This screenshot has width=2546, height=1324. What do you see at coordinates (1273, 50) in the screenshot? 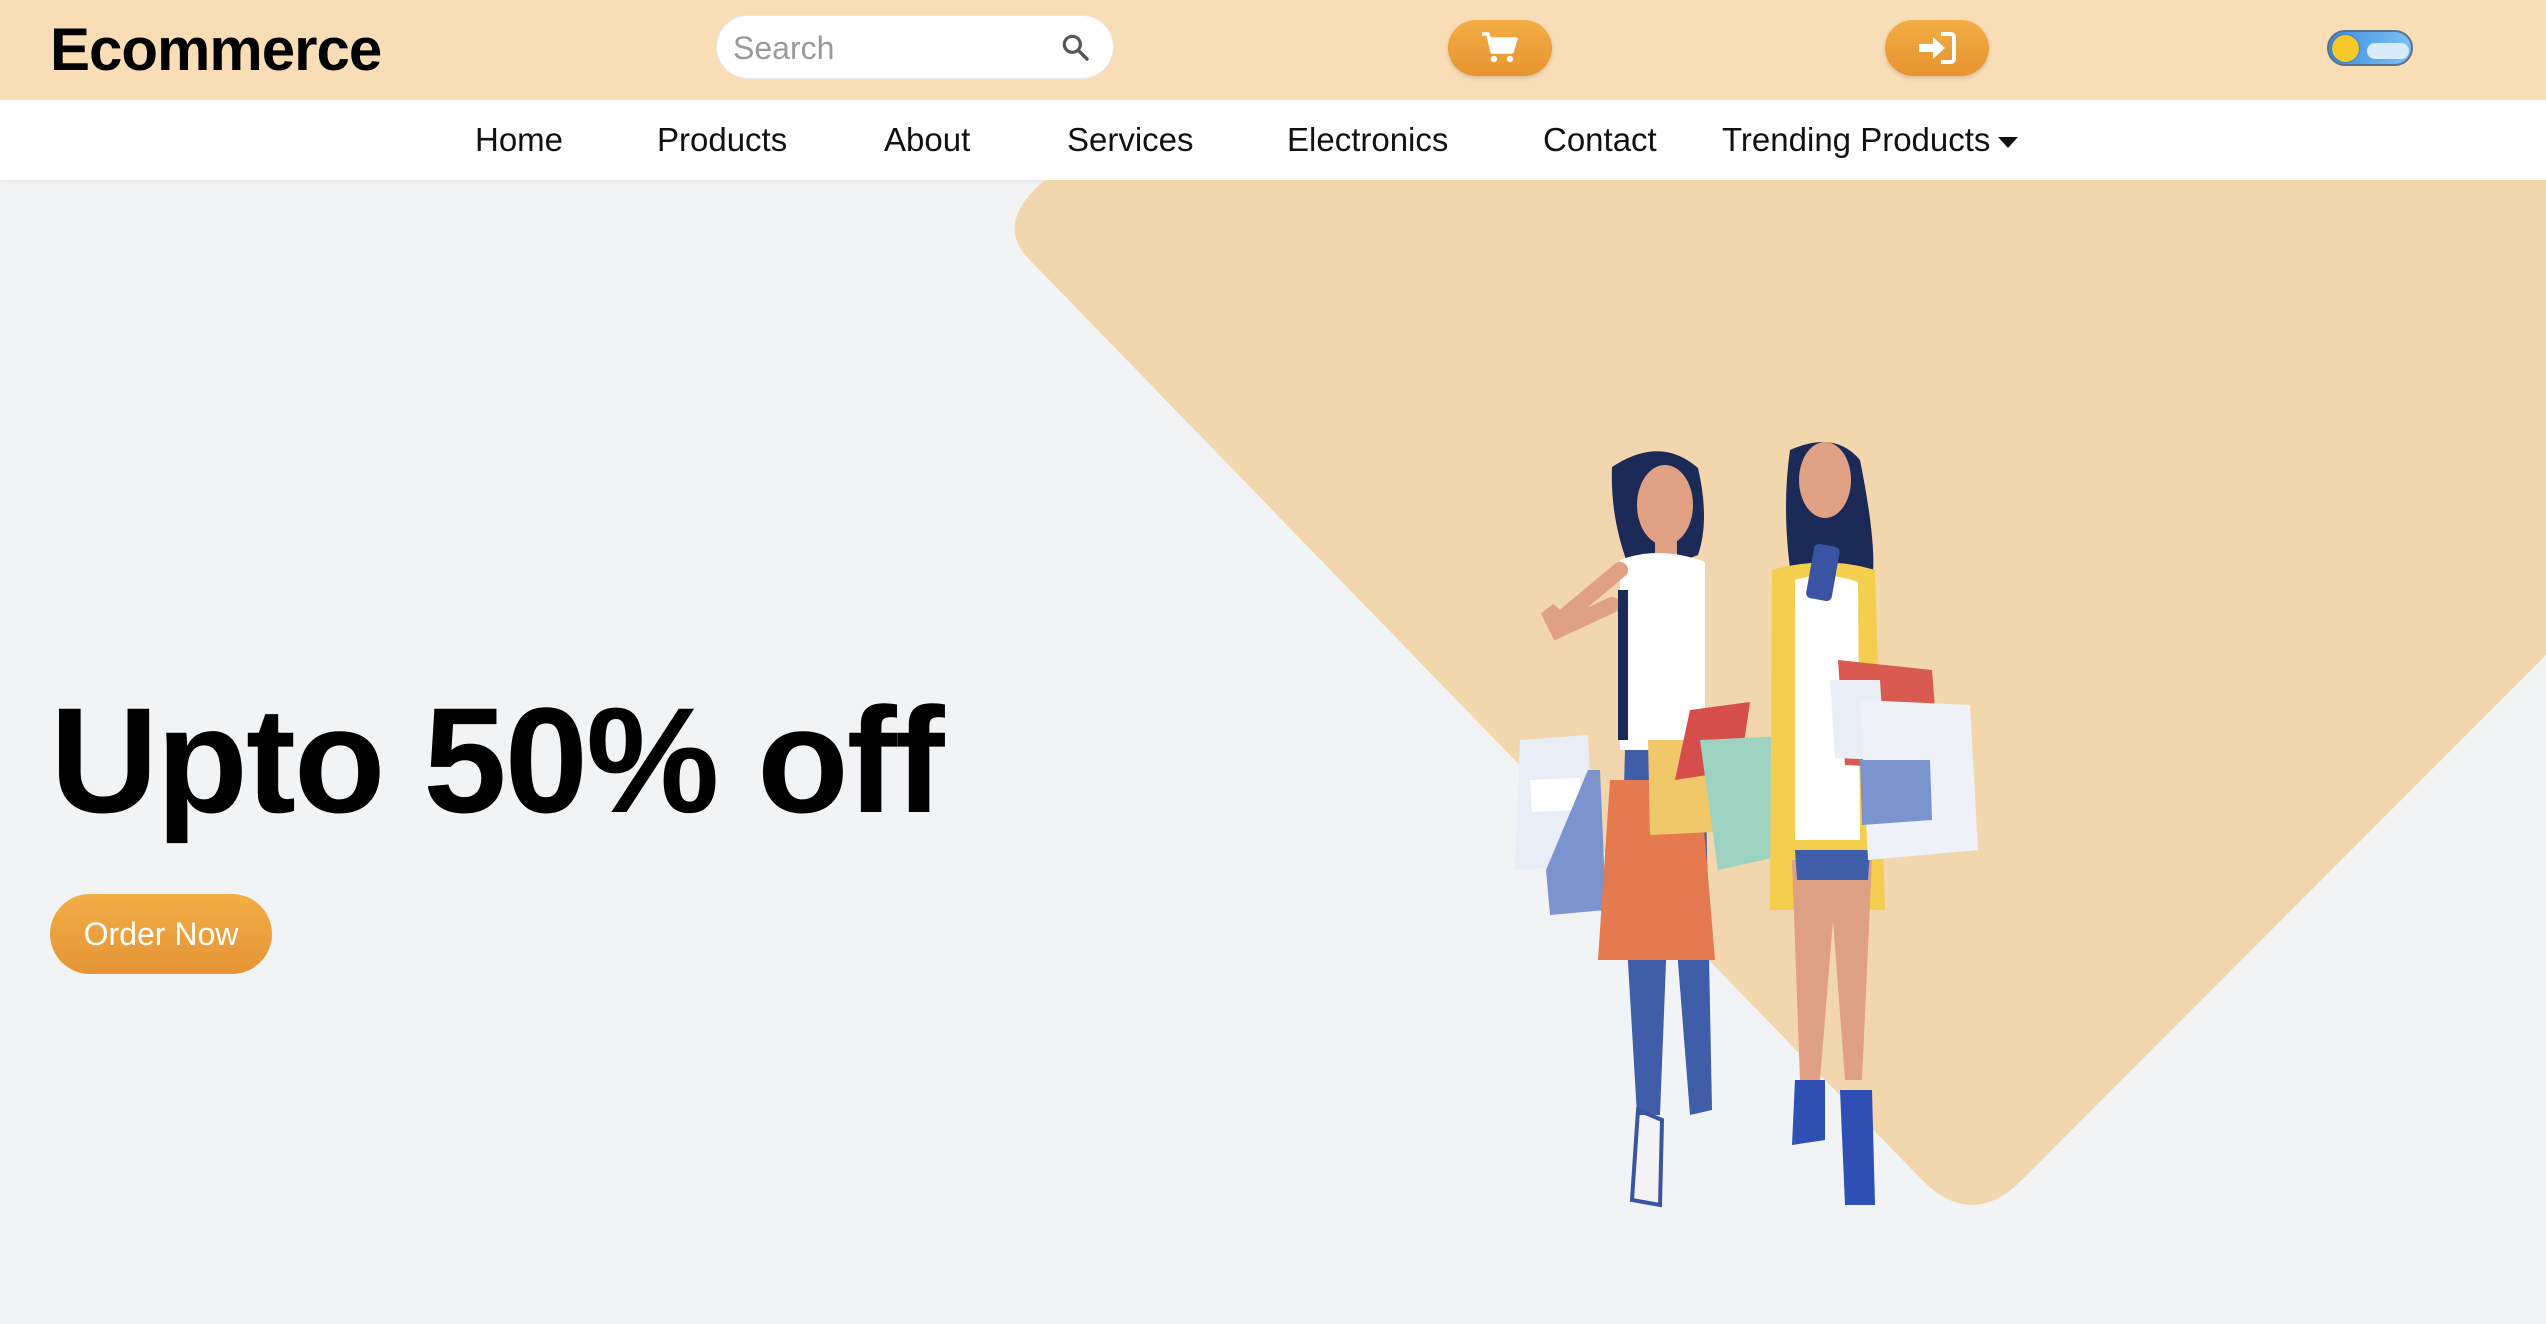
I see `top-header: Ecommerce` at bounding box center [1273, 50].